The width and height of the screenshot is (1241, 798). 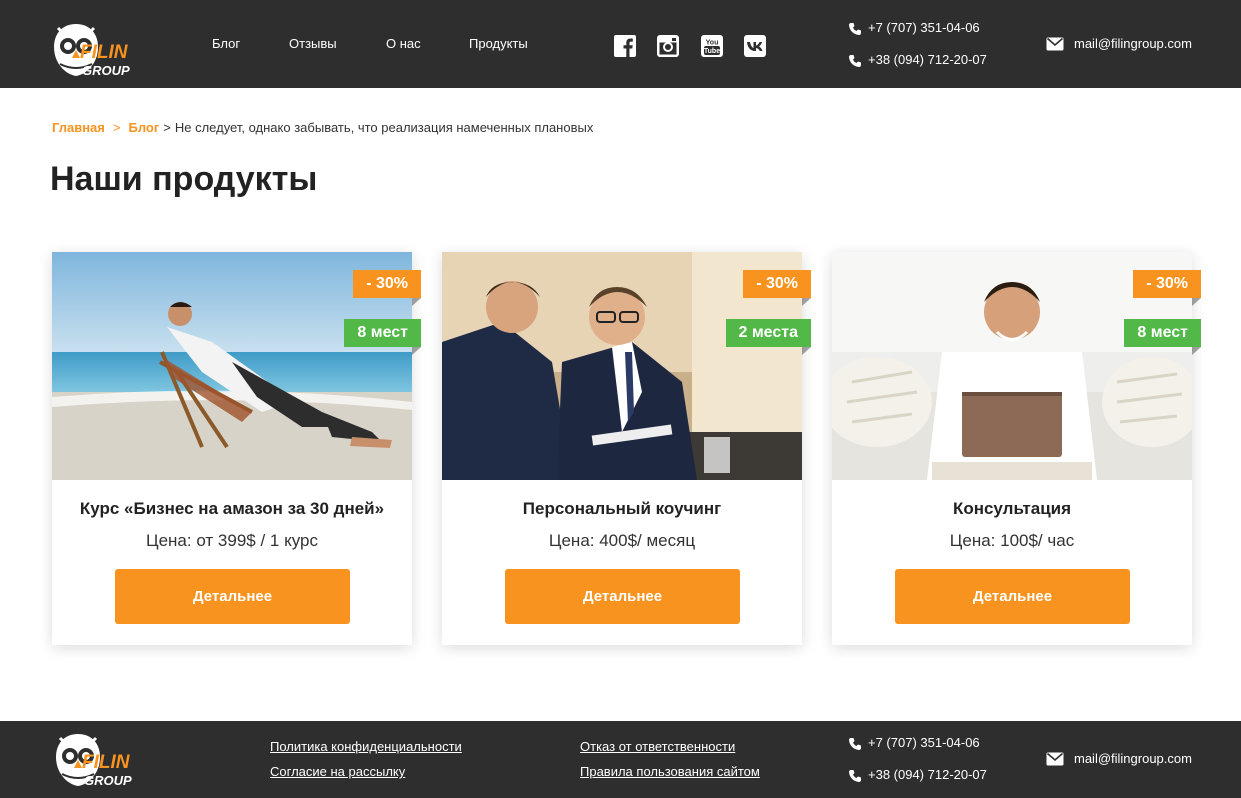 What do you see at coordinates (232, 508) in the screenshot?
I see `product-title: Курс «Бизнес на амазон за 30 дней»` at bounding box center [232, 508].